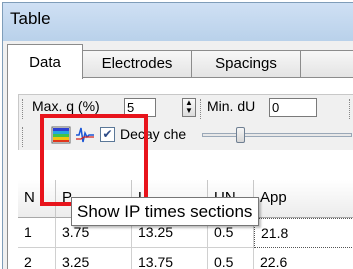  Describe the element at coordinates (240, 135) in the screenshot. I see `decay-slider-thumb` at that location.